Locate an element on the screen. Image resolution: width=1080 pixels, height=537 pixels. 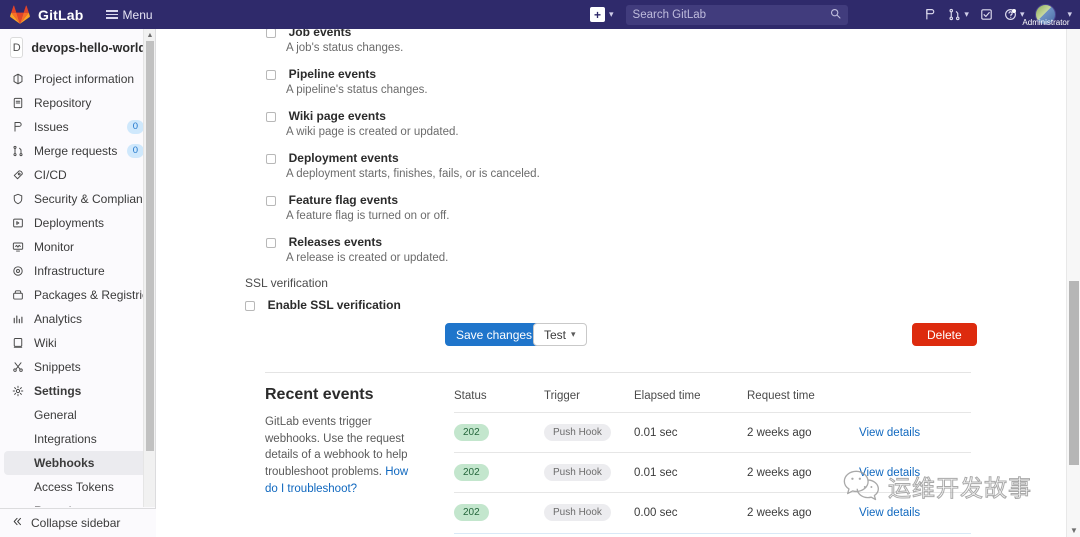
rocket-icon is located at coordinates (17, 175).